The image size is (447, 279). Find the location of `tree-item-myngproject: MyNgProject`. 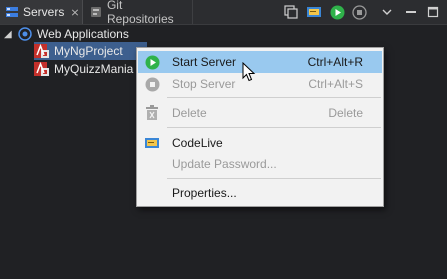

tree-item-myngproject: MyNgProject is located at coordinates (90, 51).